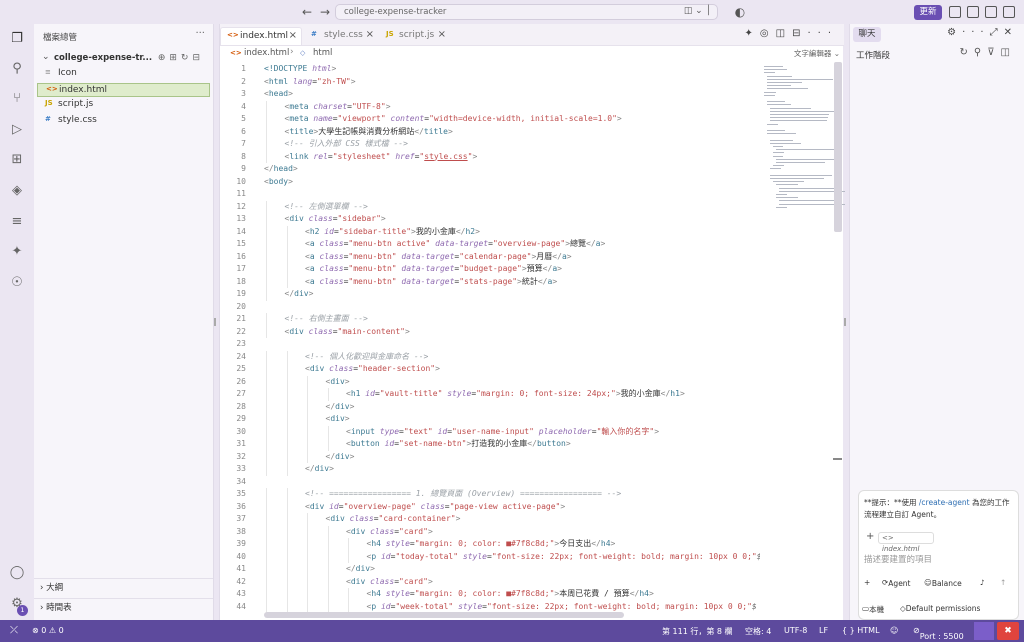 This screenshot has height=642, width=1024. What do you see at coordinates (415, 36) in the screenshot?
I see `editor-tab: JS script.js ×` at bounding box center [415, 36].